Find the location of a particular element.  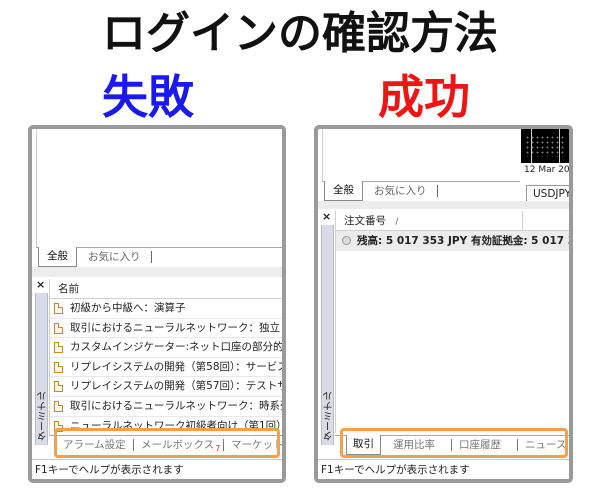

list-item: 取引におけるニューラルネットワーク：時系列の is located at coordinates (166, 407).